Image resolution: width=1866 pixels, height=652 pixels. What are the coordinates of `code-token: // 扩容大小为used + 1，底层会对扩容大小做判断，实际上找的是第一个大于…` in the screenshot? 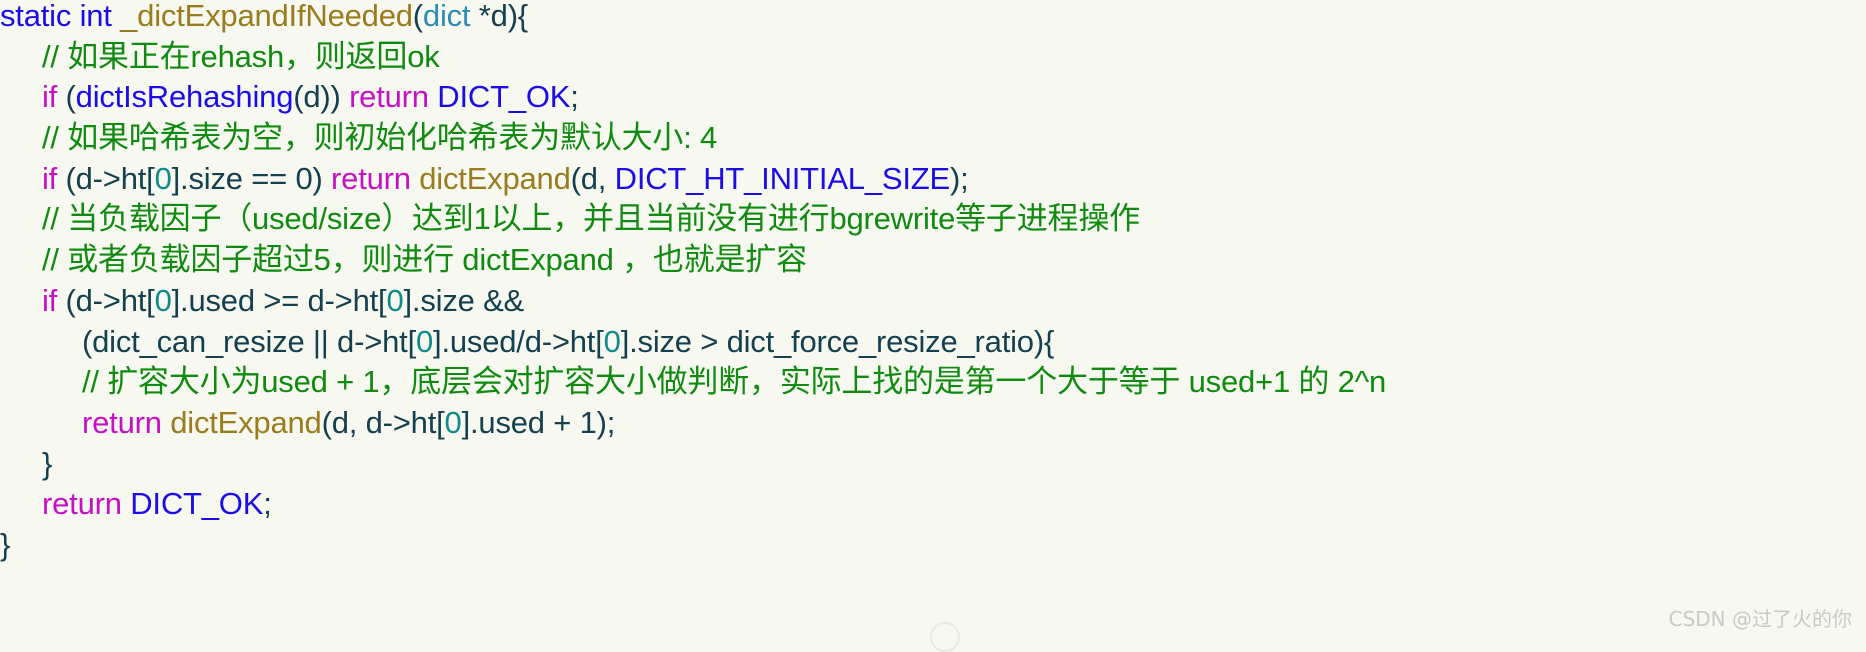 It's located at (734, 382).